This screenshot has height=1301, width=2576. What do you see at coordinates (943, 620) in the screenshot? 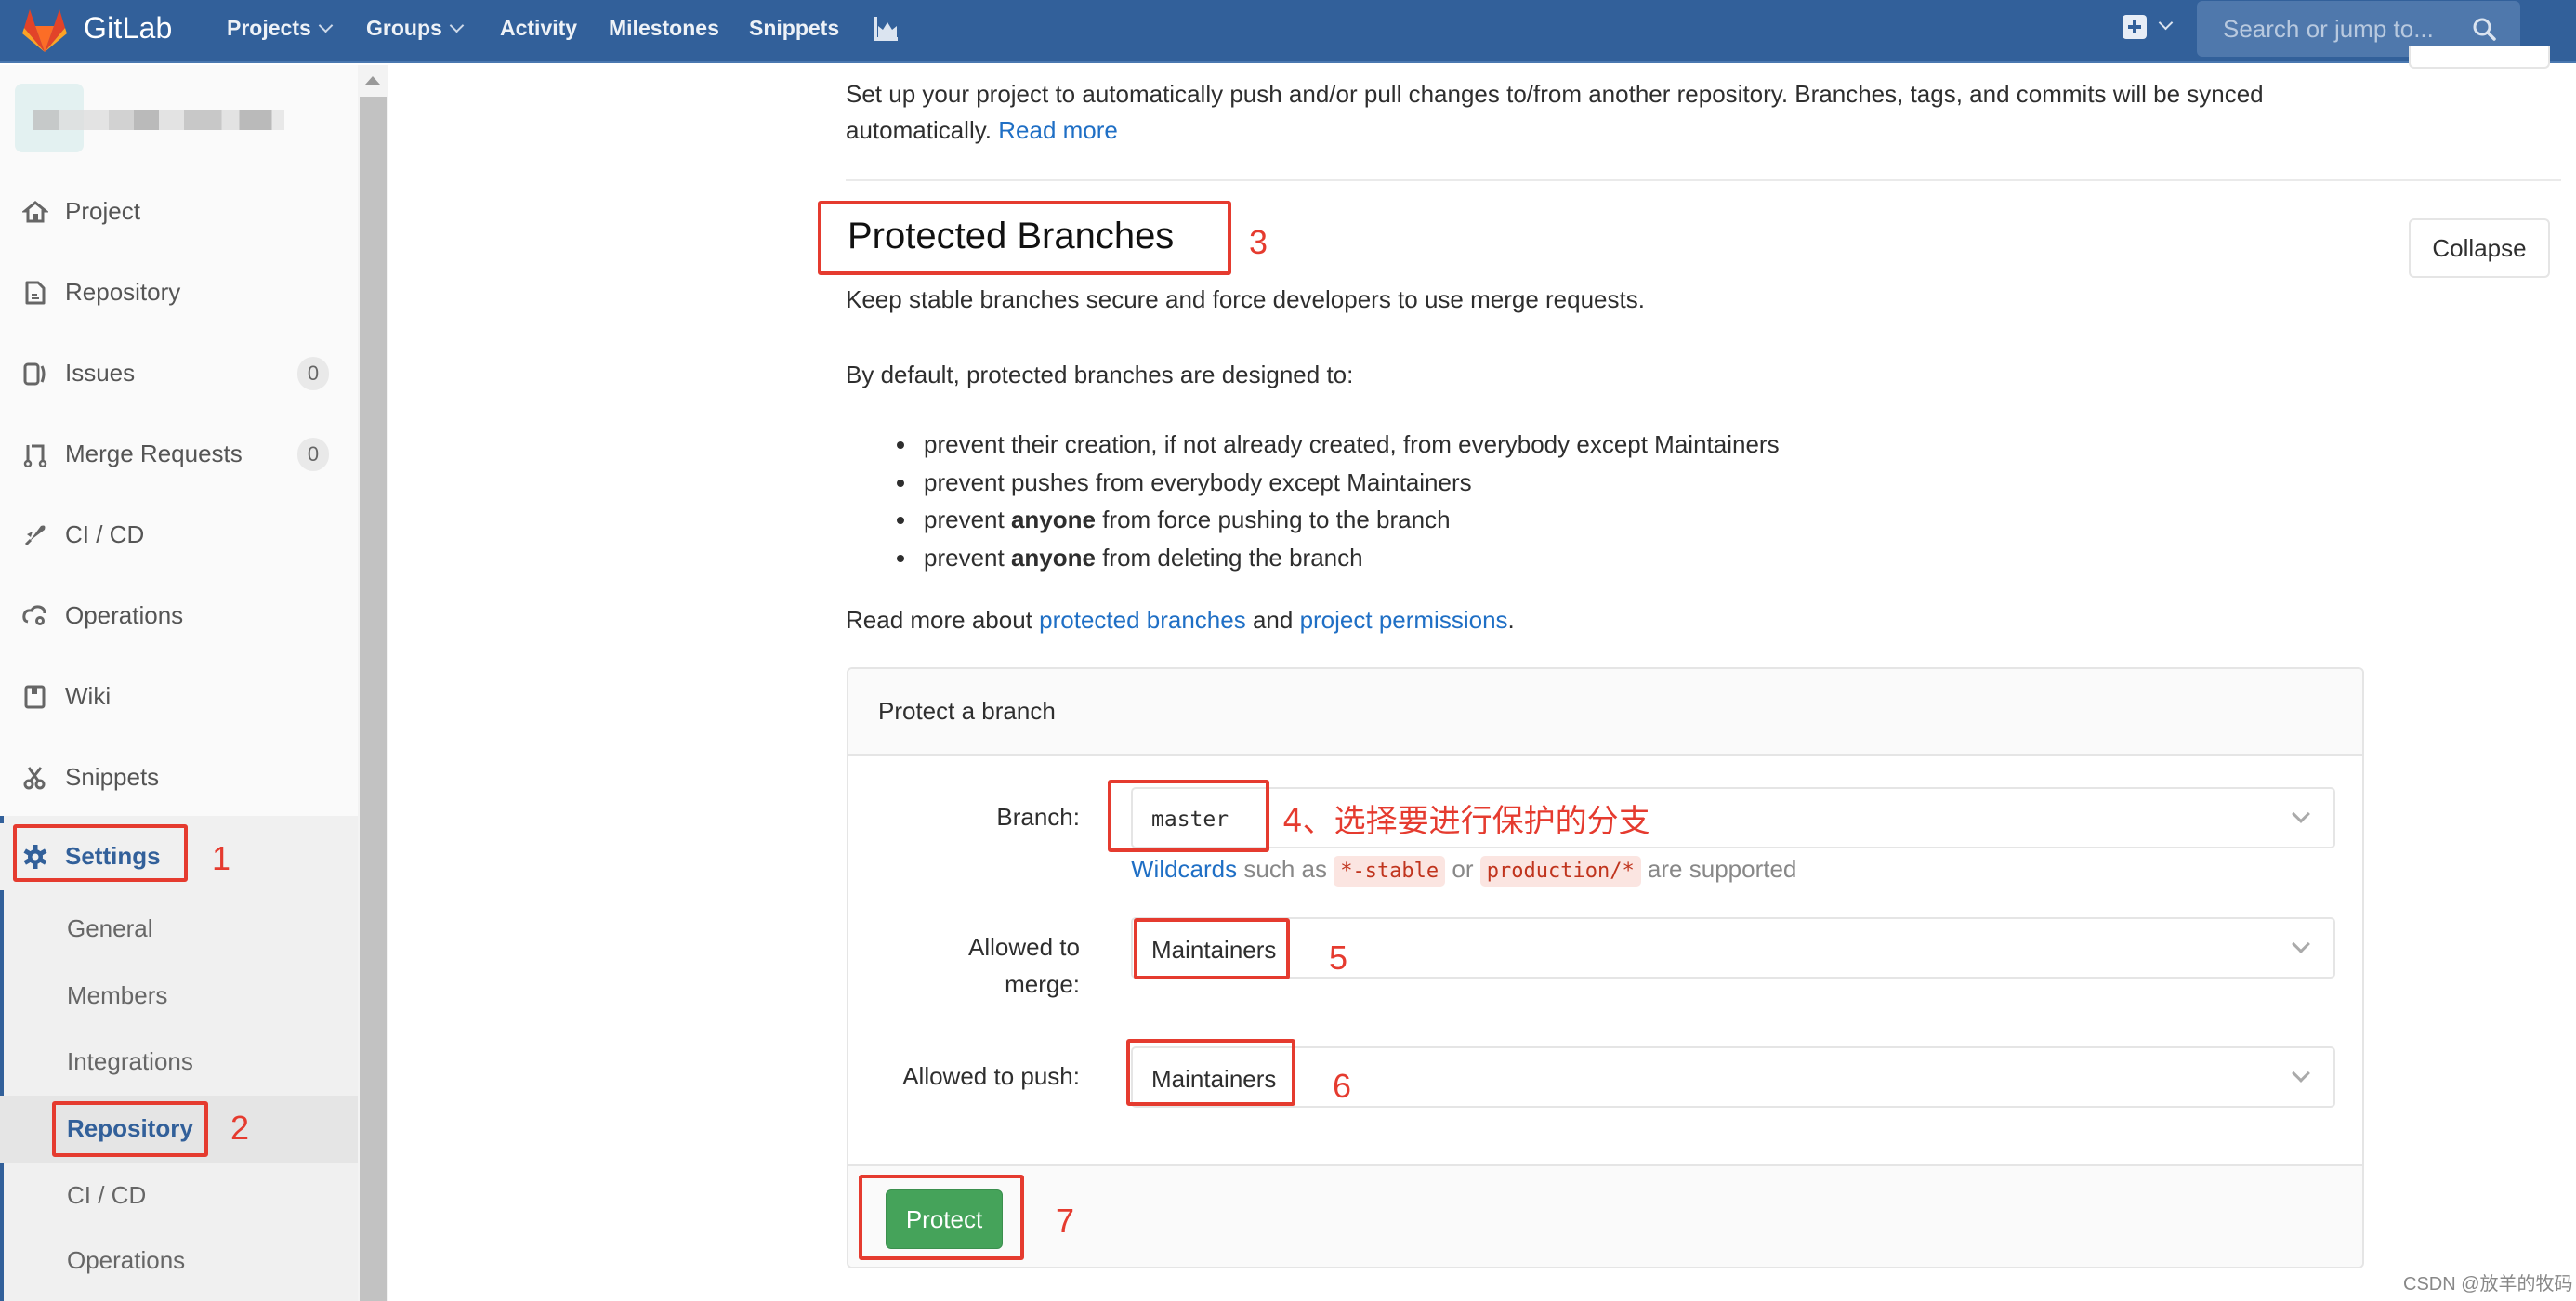
I see `read-more-prefix: Read more about` at bounding box center [943, 620].